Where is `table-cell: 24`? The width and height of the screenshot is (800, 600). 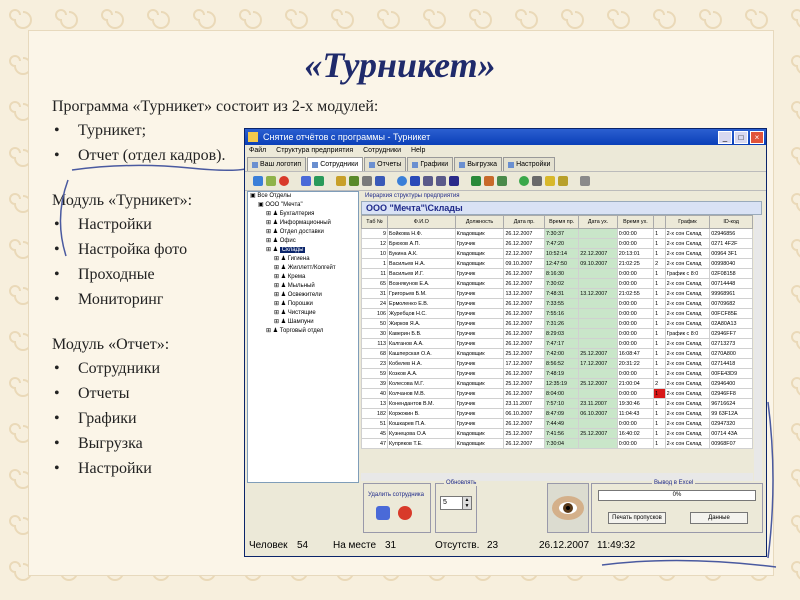 table-cell: 24 is located at coordinates (374, 303).